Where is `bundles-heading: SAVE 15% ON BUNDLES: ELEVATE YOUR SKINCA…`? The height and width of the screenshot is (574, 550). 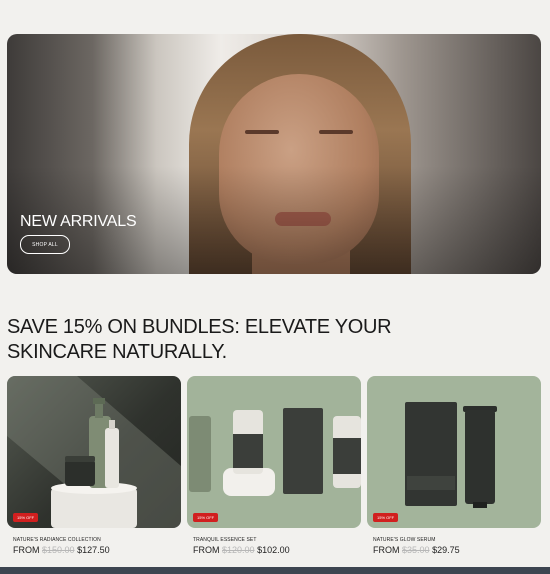
bundles-heading: SAVE 15% ON BUNDLES: ELEVATE YOUR SKINCA… is located at coordinates (199, 339).